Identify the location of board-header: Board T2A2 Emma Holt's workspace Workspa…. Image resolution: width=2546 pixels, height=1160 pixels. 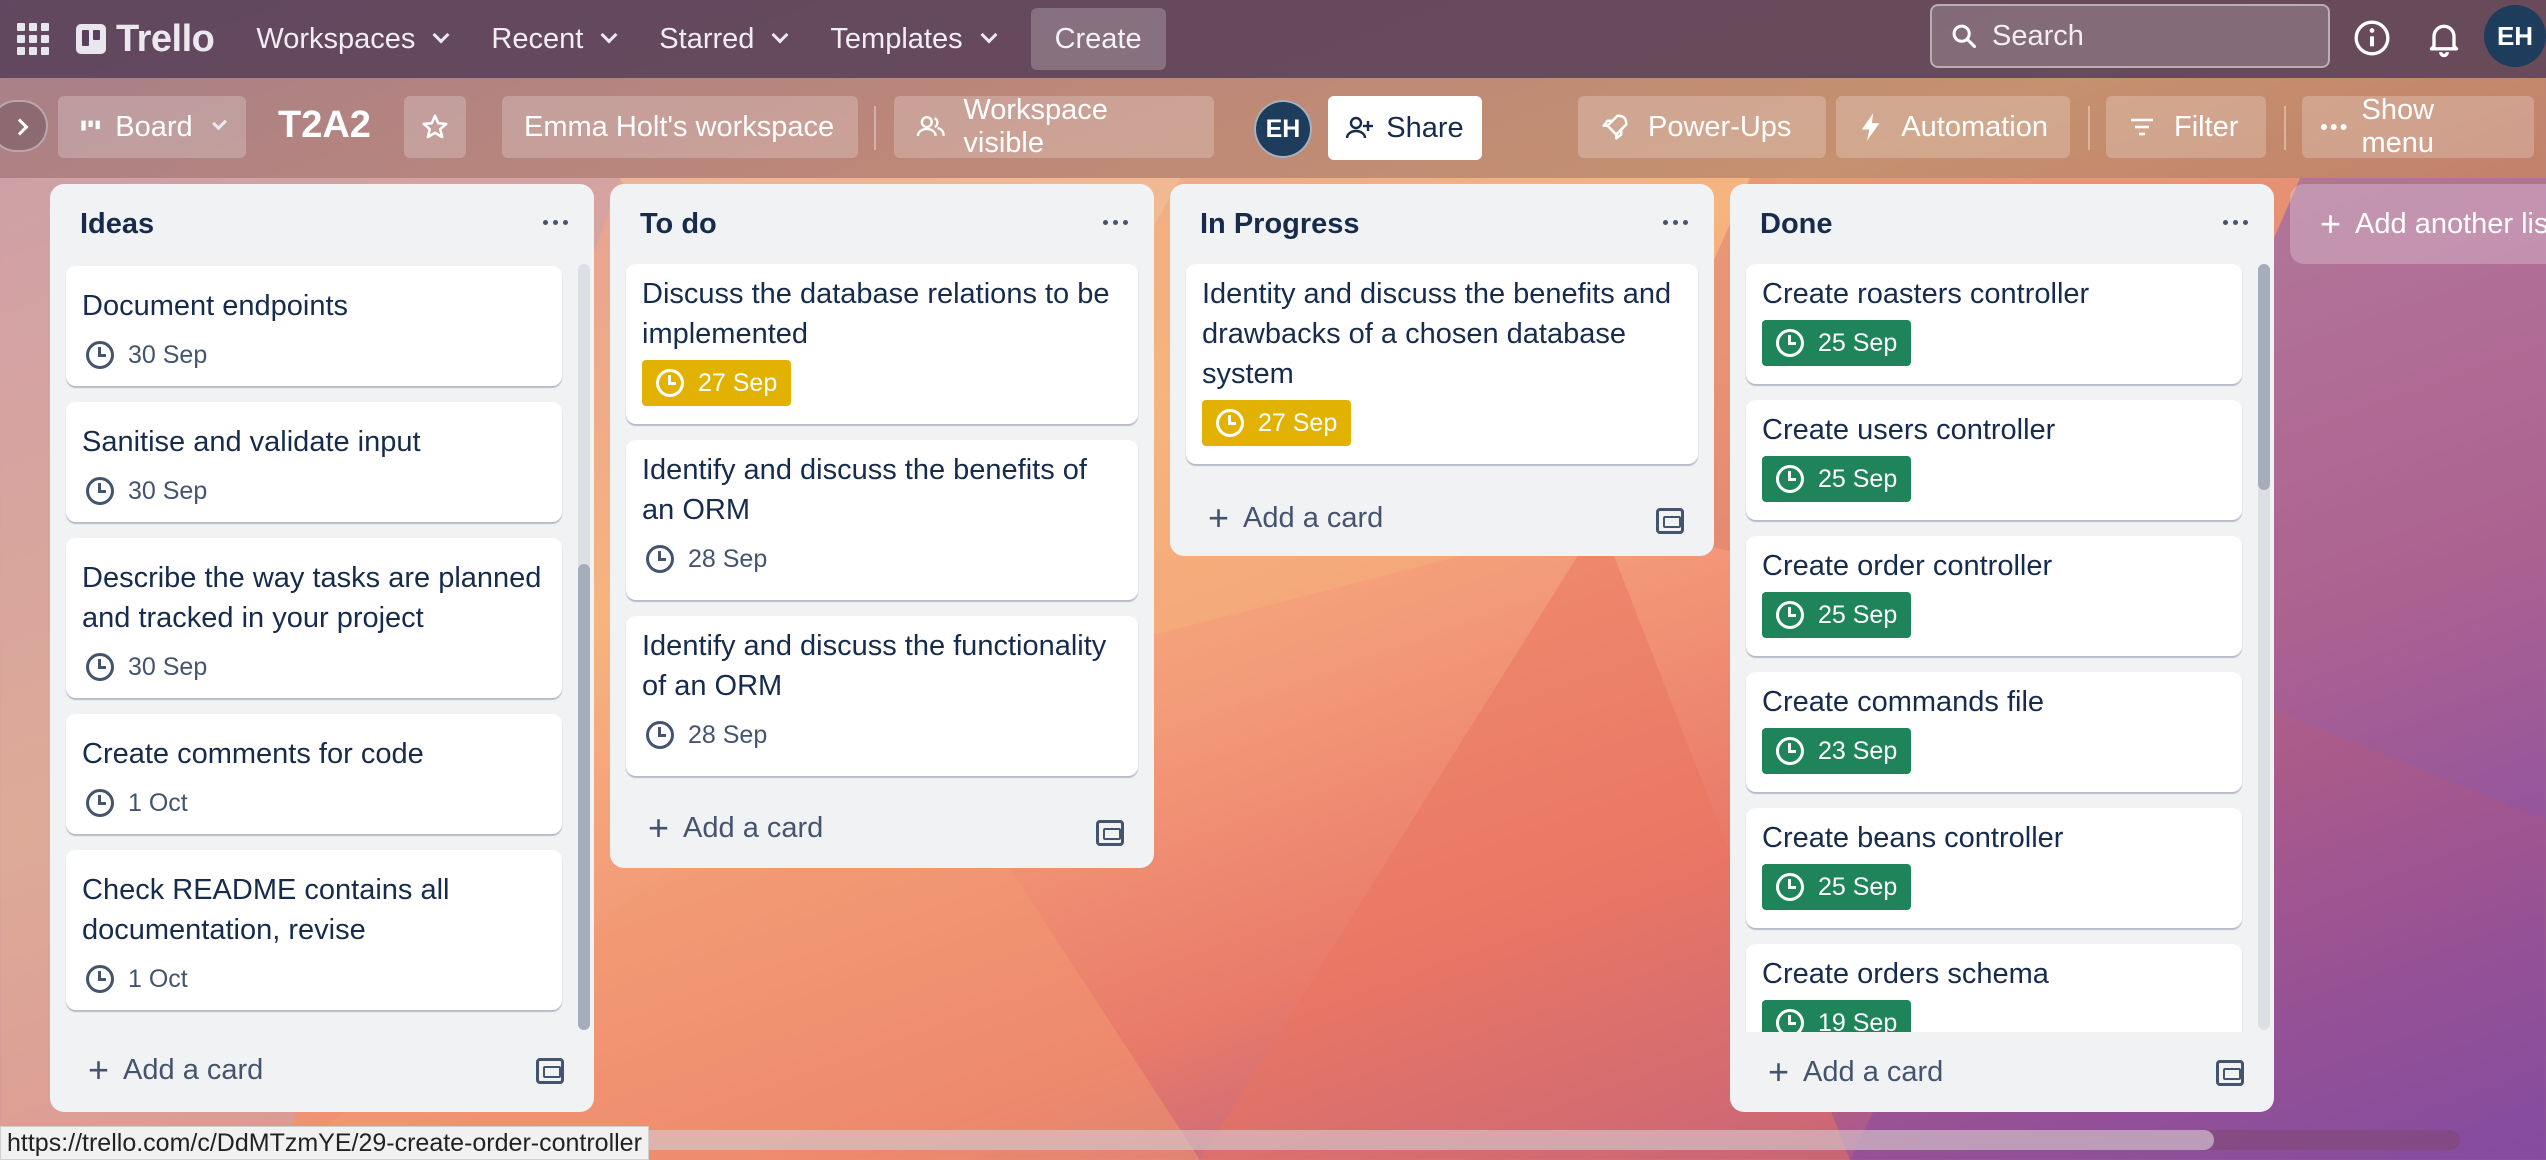
(1273, 128).